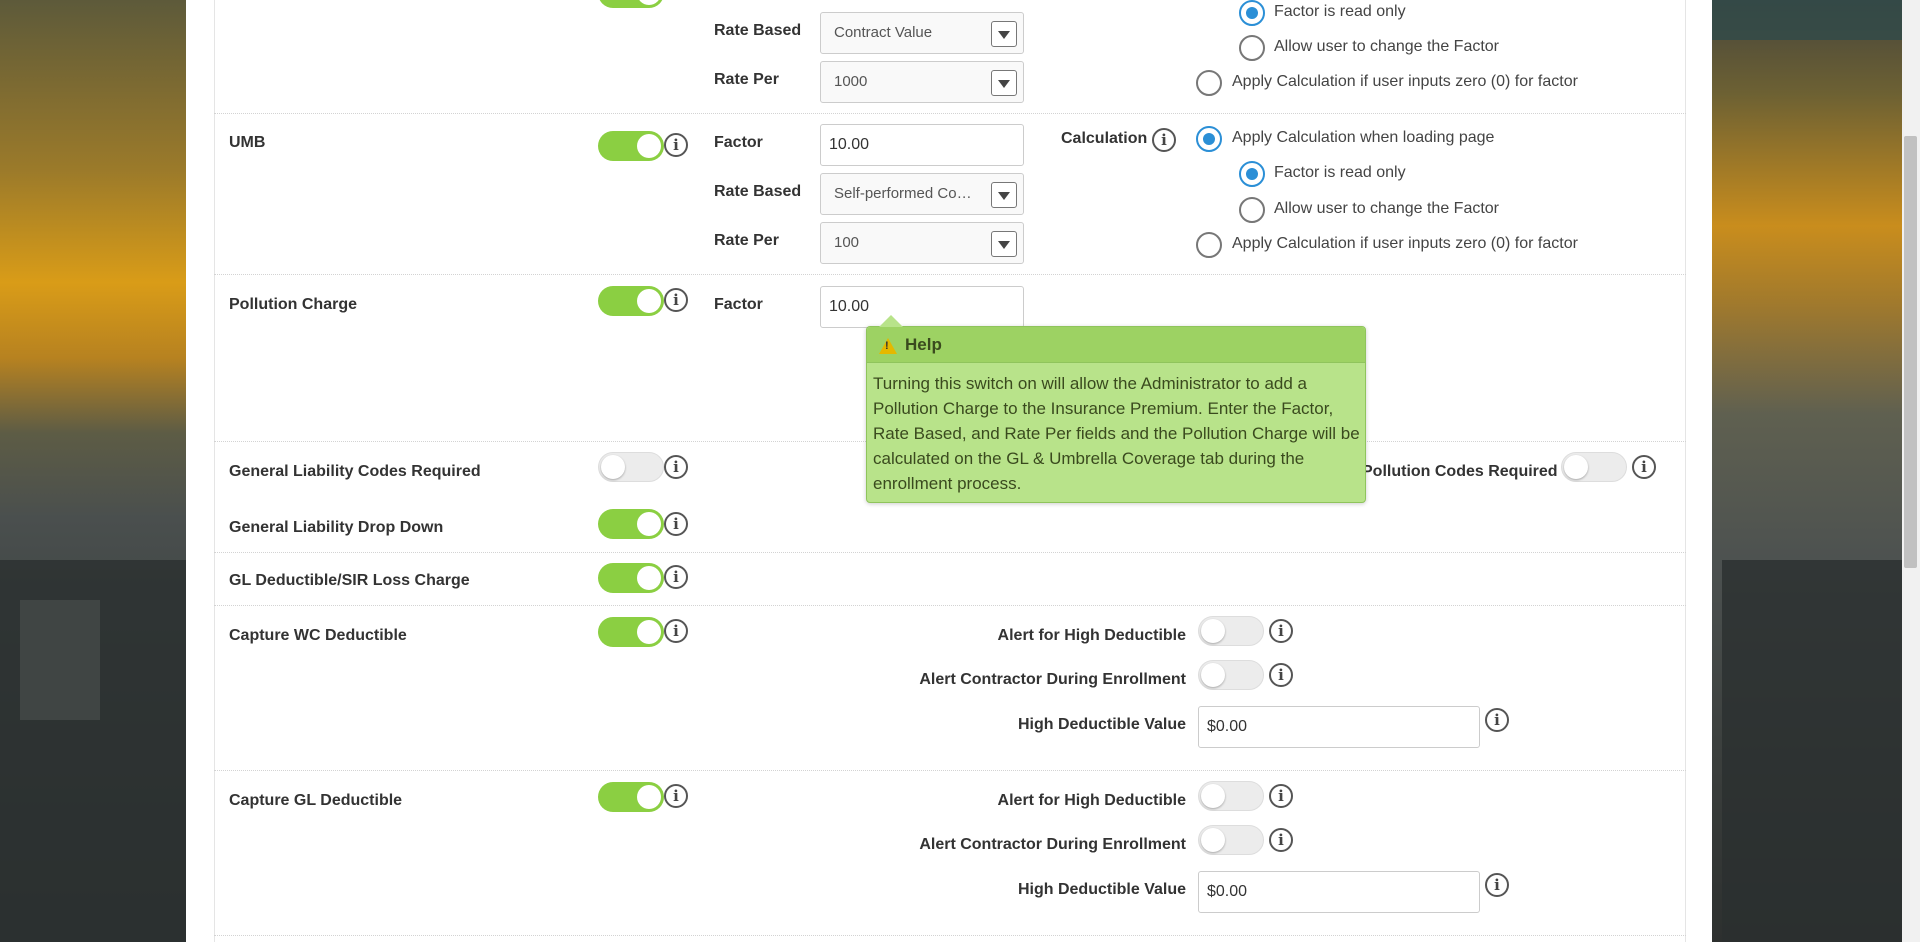 This screenshot has height=942, width=1920. I want to click on top-toggle, so click(631, 4).